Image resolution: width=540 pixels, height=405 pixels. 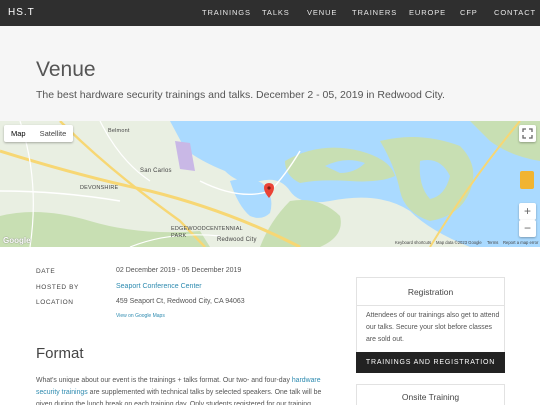 What do you see at coordinates (527, 211) in the screenshot?
I see `zoom-in-button: +` at bounding box center [527, 211].